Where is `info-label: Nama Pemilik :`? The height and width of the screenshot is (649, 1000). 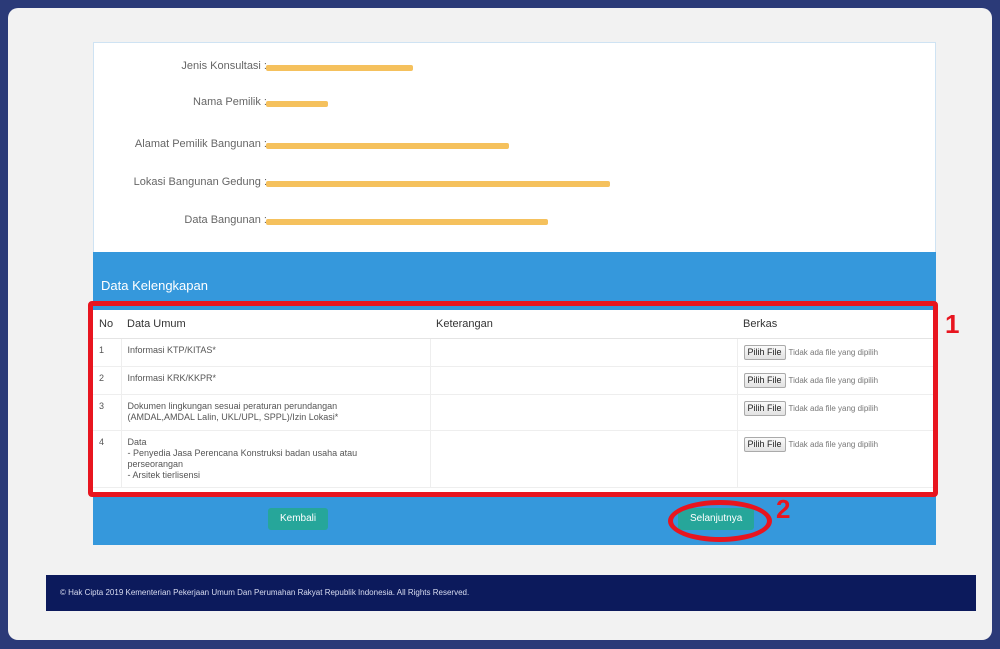 info-label: Nama Pemilik : is located at coordinates (230, 102).